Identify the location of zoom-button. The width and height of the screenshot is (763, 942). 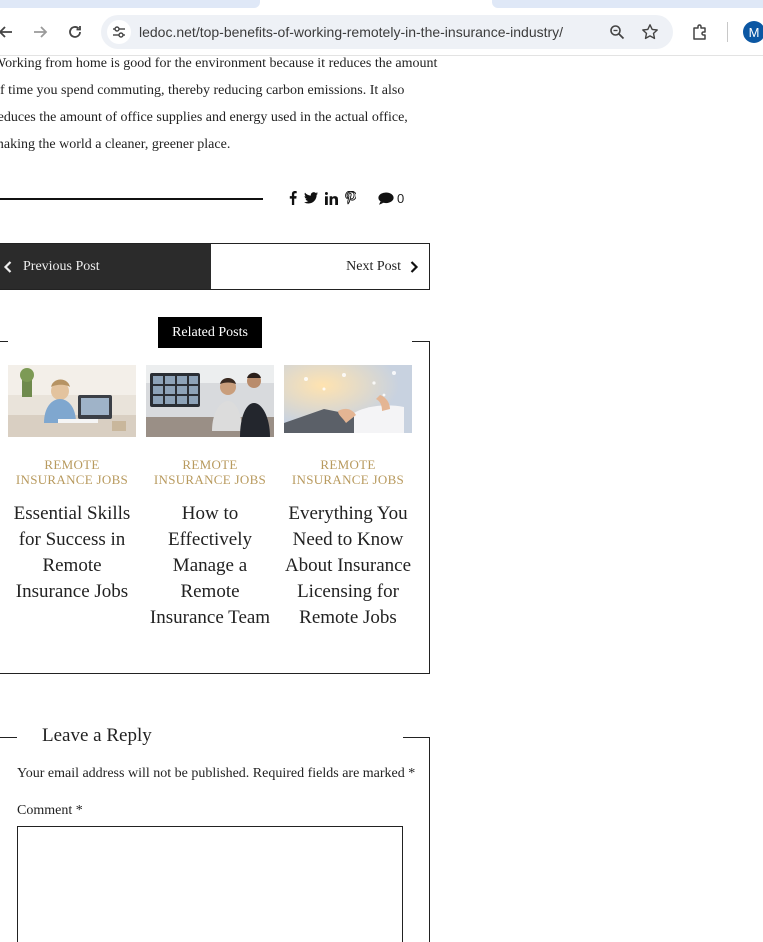
(617, 32).